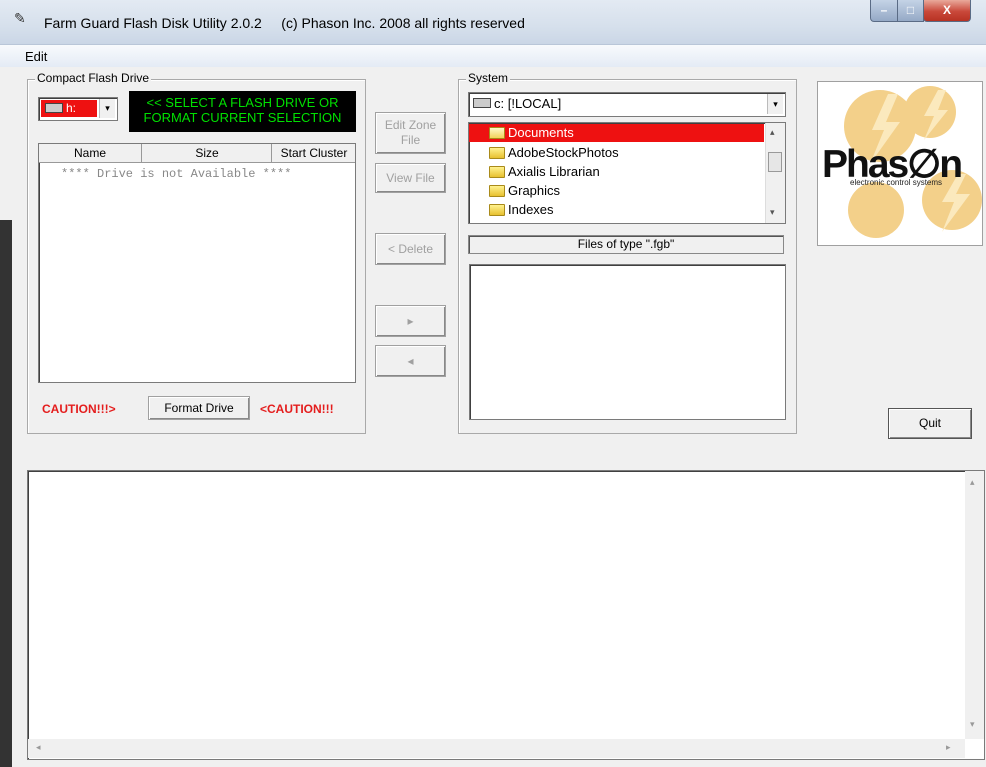  Describe the element at coordinates (930, 423) in the screenshot. I see `quit-button: Quit` at that location.